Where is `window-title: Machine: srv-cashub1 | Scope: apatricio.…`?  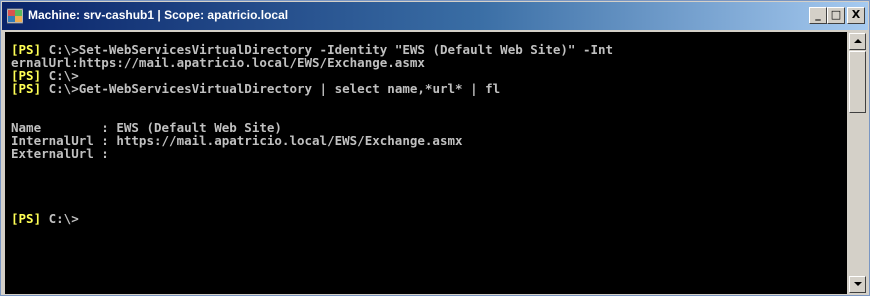 window-title: Machine: srv-cashub1 | Scope: apatricio.… is located at coordinates (158, 15).